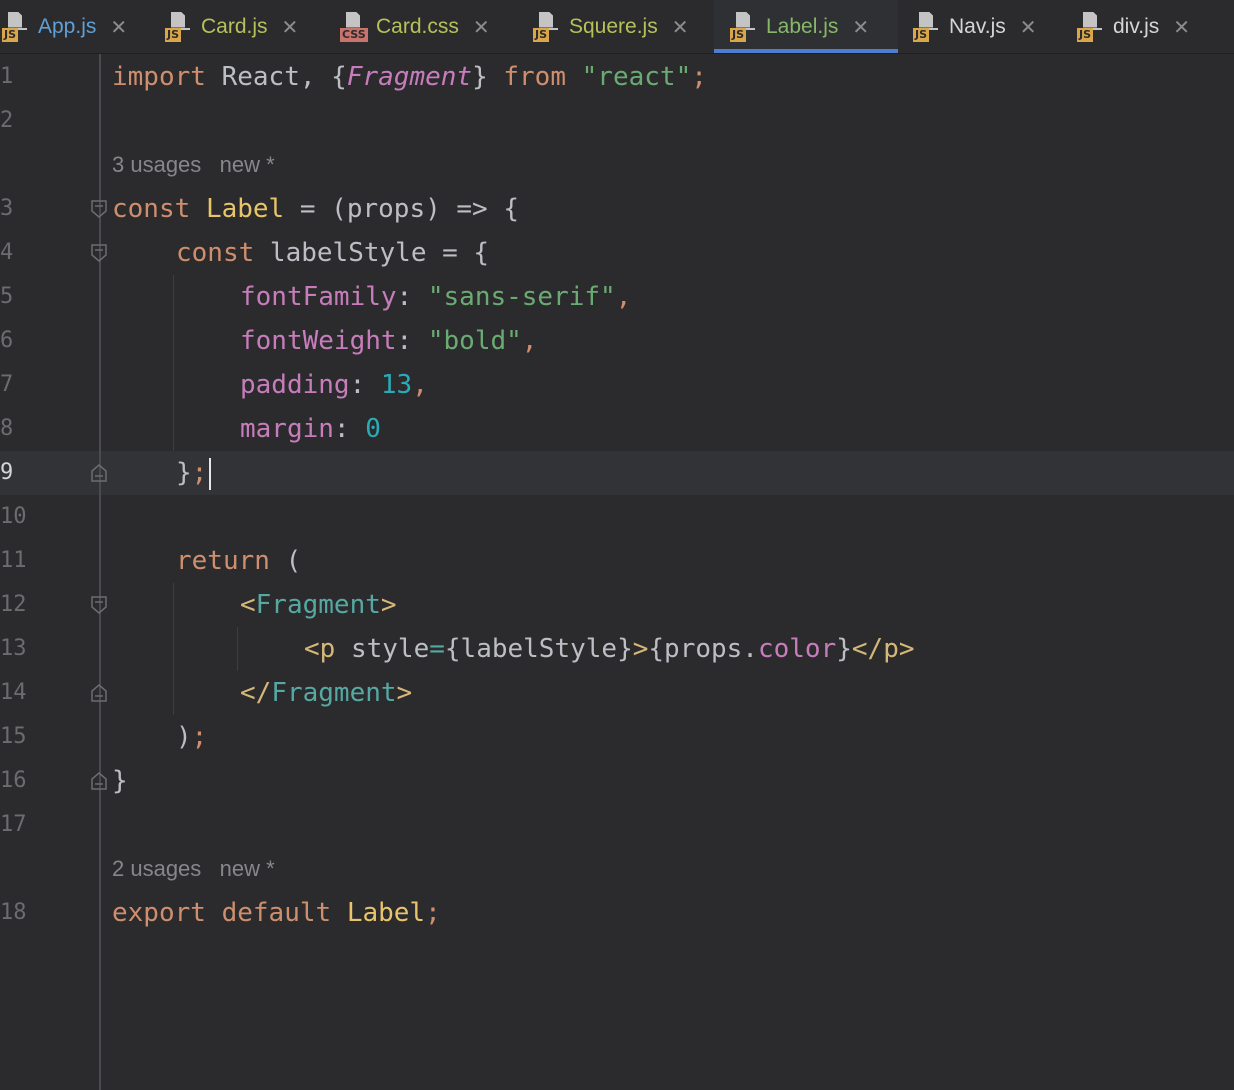 This screenshot has width=1234, height=1090. Describe the element at coordinates (7, 120) in the screenshot. I see `line-number: 2` at that location.